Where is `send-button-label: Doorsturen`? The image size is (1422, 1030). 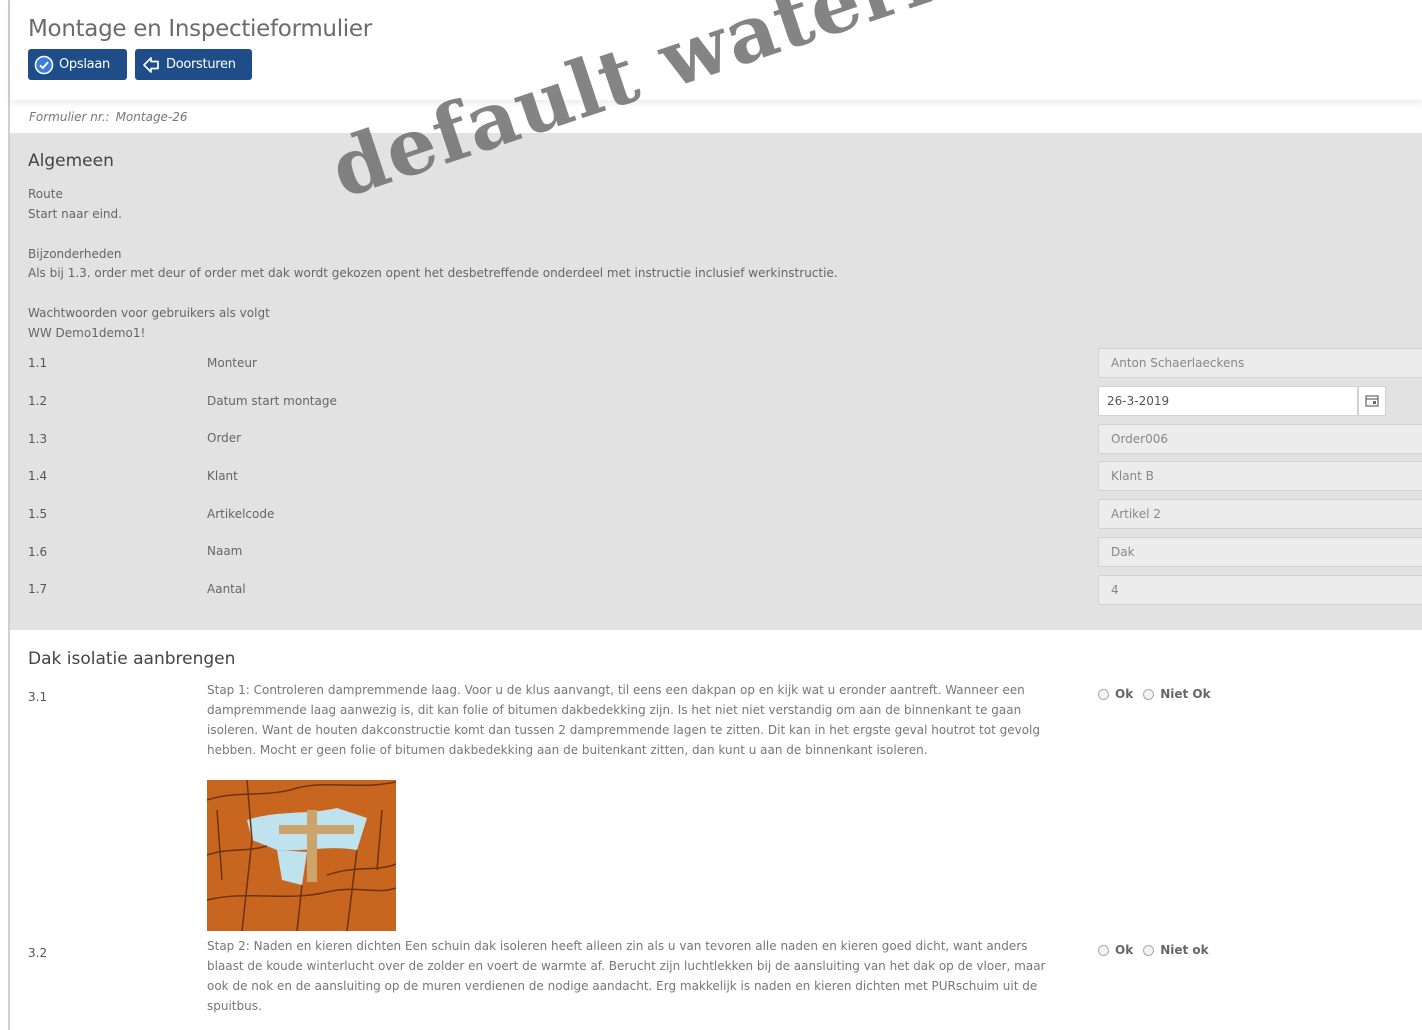 send-button-label: Doorsturen is located at coordinates (201, 64).